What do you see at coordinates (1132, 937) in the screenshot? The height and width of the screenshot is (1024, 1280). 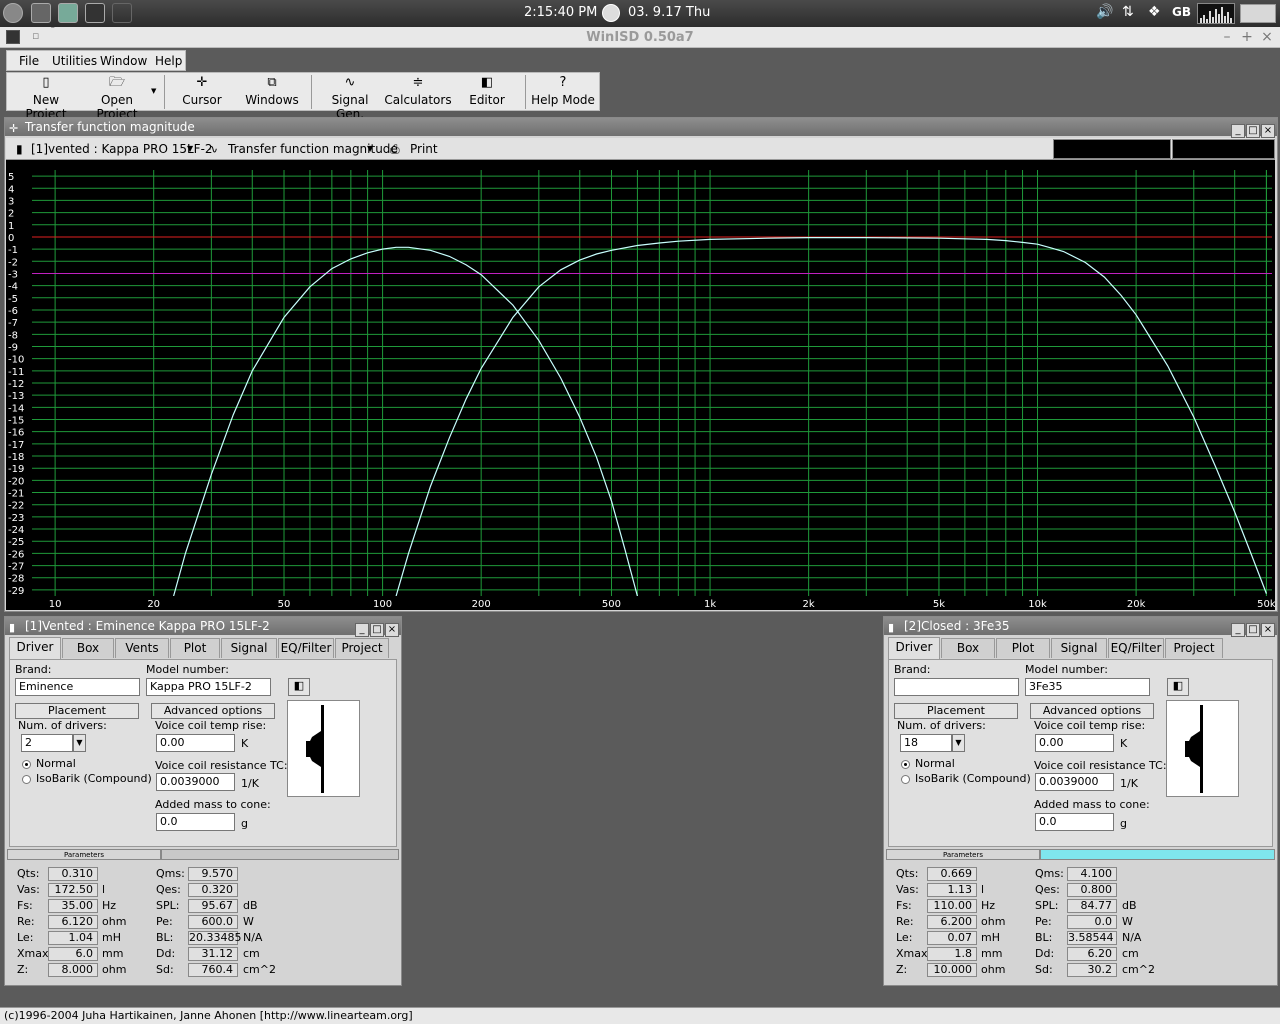 I see `param-unit: N/A` at bounding box center [1132, 937].